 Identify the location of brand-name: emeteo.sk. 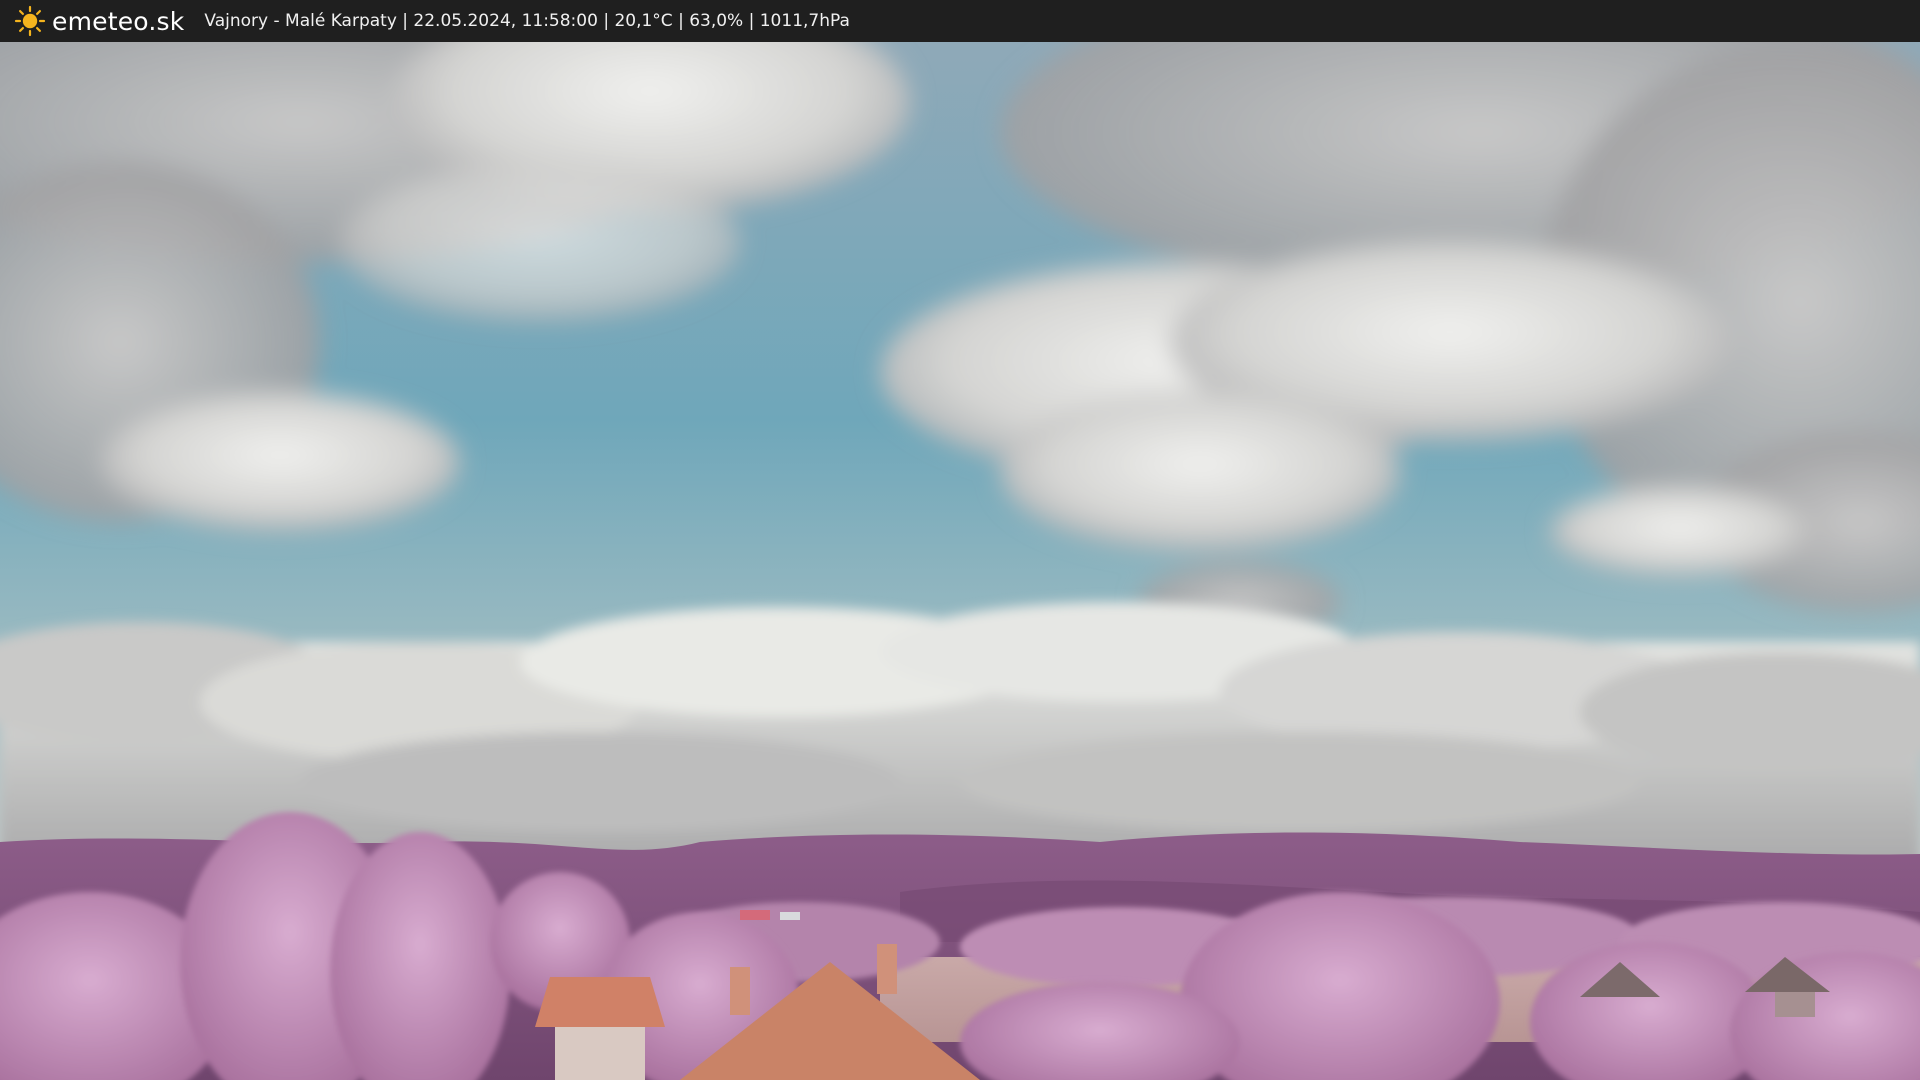
(118, 21).